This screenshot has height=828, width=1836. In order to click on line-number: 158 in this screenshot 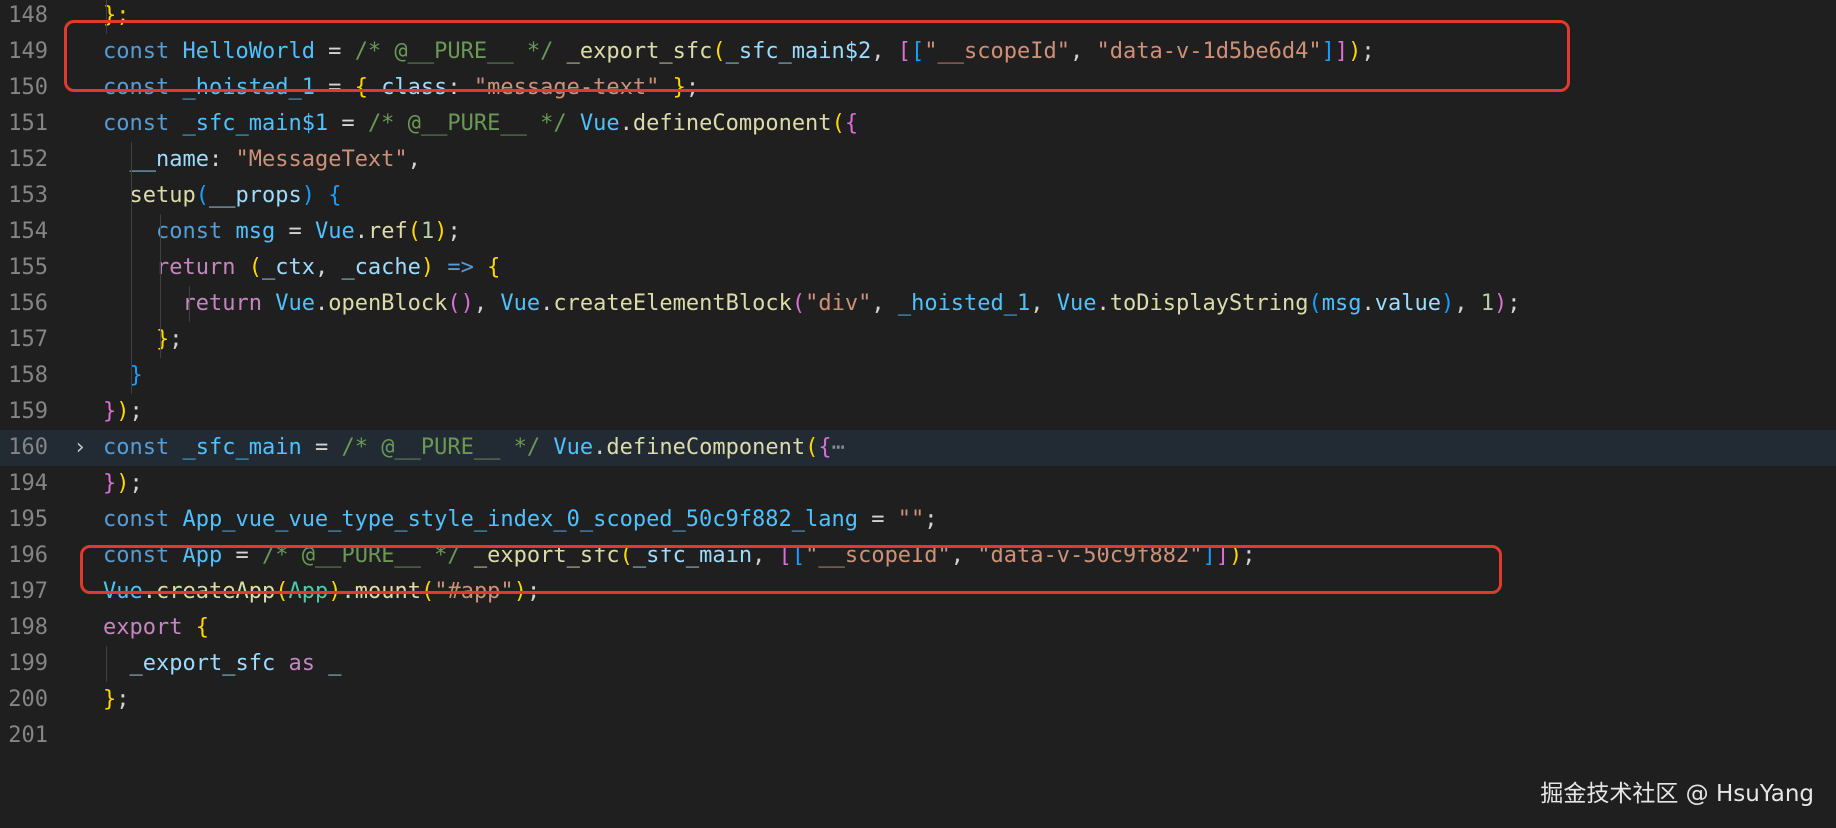, I will do `click(28, 375)`.